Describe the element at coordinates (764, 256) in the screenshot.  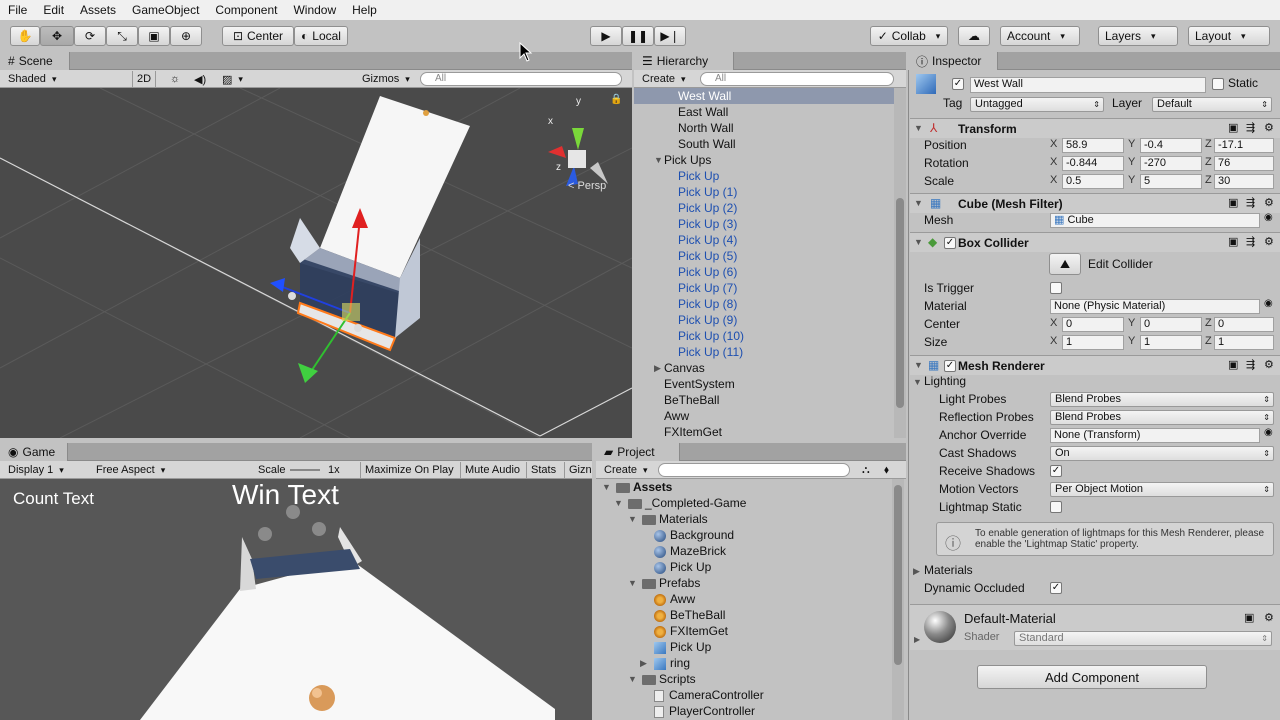
I see `hierarchy-item: Pick Up (5)` at that location.